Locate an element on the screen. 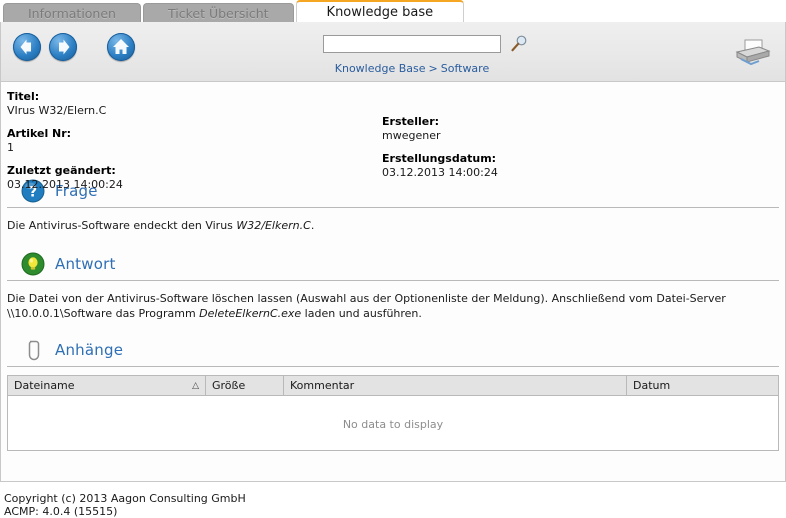 The width and height of the screenshot is (786, 518). tab-label: Knowledge base is located at coordinates (380, 12).